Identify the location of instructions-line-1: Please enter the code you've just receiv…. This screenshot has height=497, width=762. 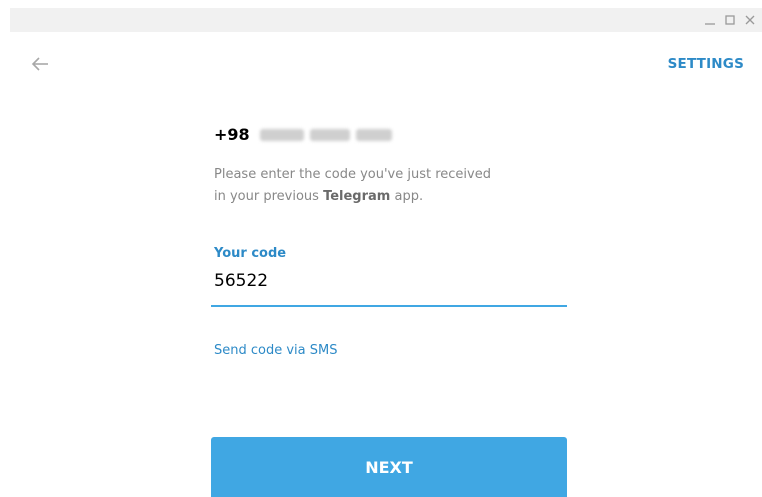
(352, 174).